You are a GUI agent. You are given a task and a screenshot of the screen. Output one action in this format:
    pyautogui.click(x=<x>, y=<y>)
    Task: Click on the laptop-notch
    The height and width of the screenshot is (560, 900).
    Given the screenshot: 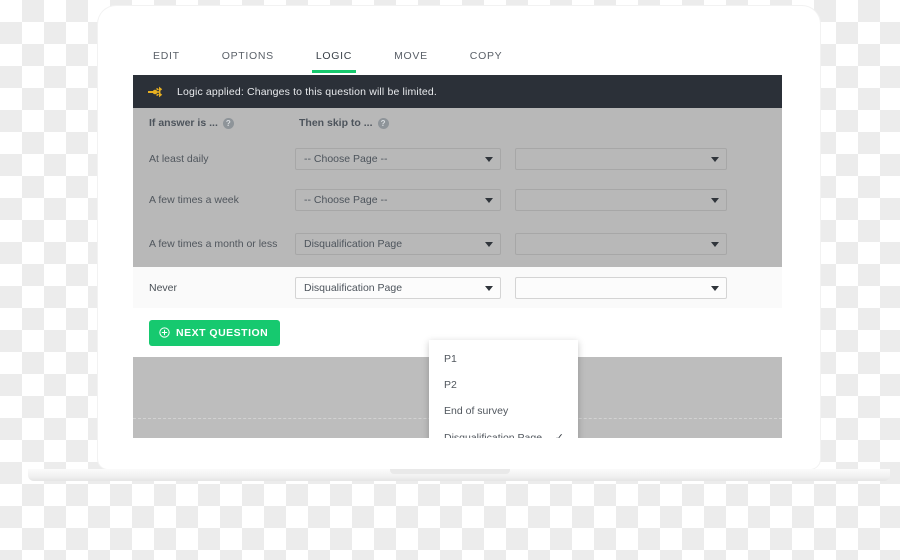 What is the action you would take?
    pyautogui.click(x=450, y=471)
    